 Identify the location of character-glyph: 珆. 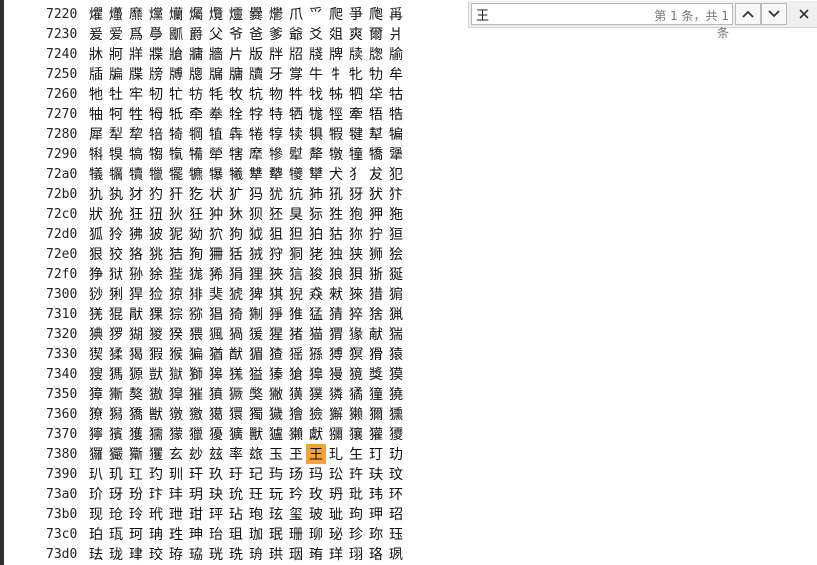
(216, 535).